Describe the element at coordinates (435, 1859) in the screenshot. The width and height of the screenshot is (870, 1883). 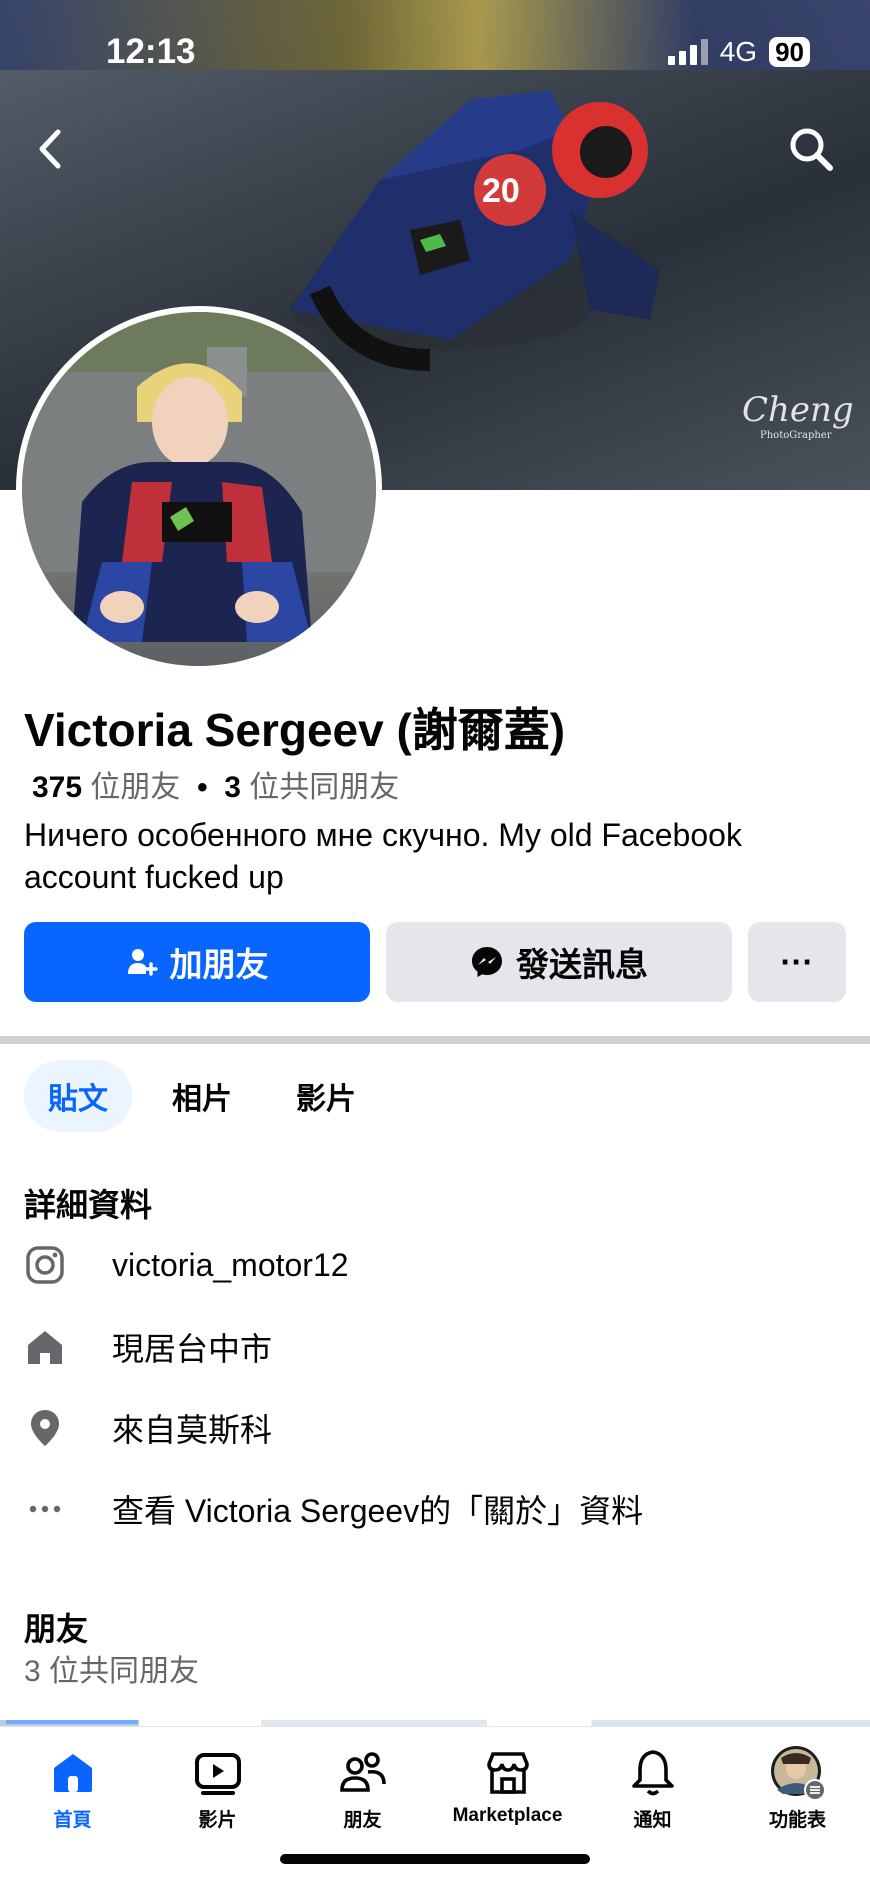
I see `home-indicator` at that location.